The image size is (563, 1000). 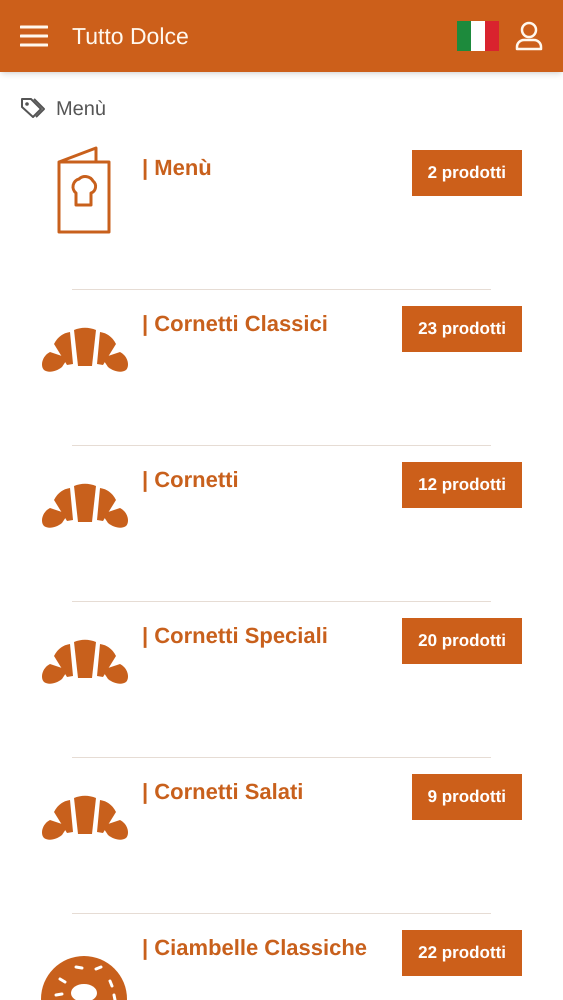 What do you see at coordinates (84, 190) in the screenshot?
I see `menu-card-icon` at bounding box center [84, 190].